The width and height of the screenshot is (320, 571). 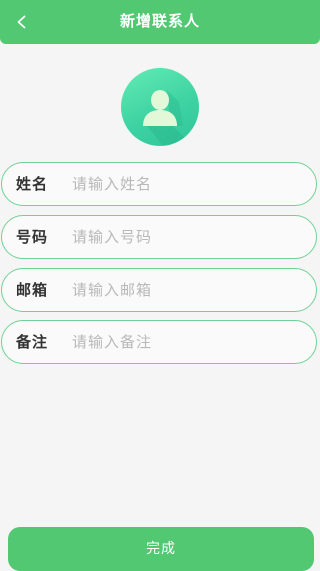 I want to click on email-input, so click(x=187, y=290).